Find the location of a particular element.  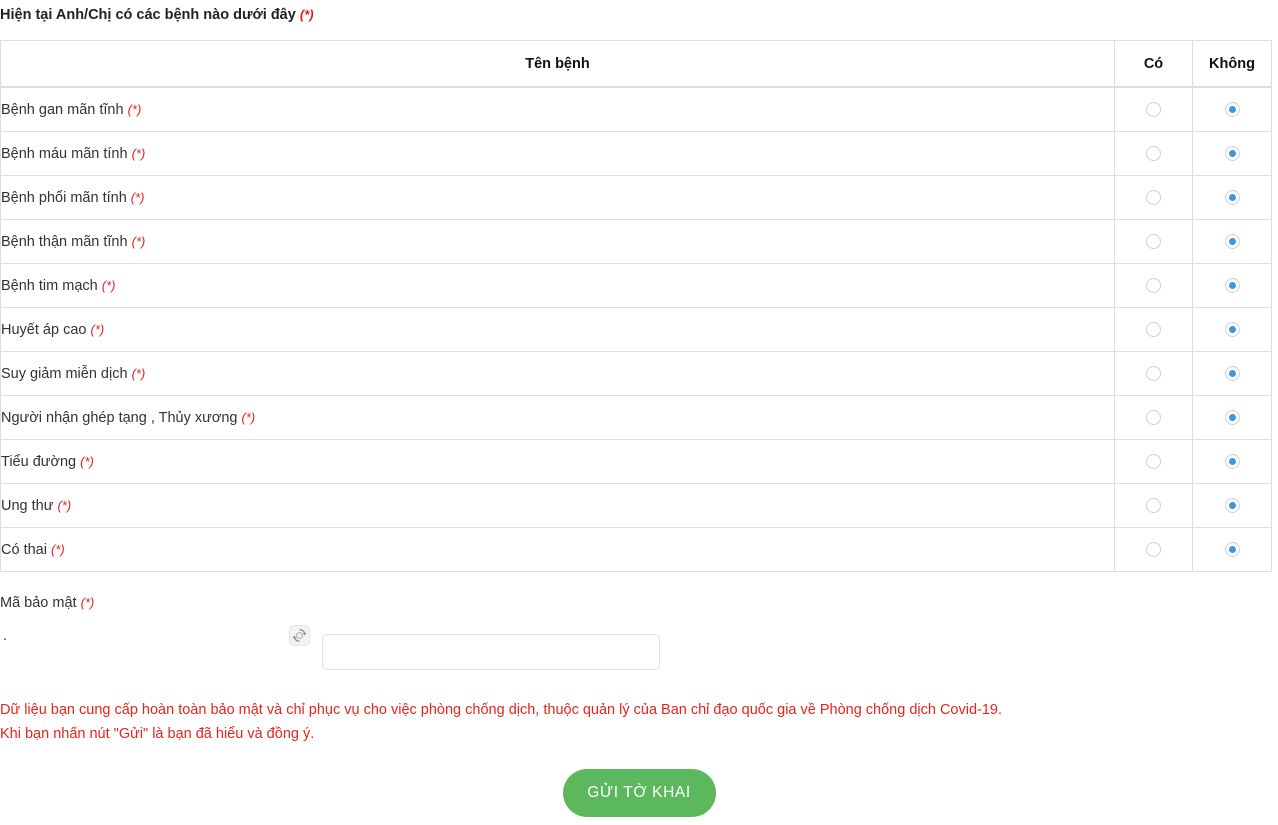

disease-name-cell: Người nhận ghép tạng , Thủy xương (*) is located at coordinates (557, 417).